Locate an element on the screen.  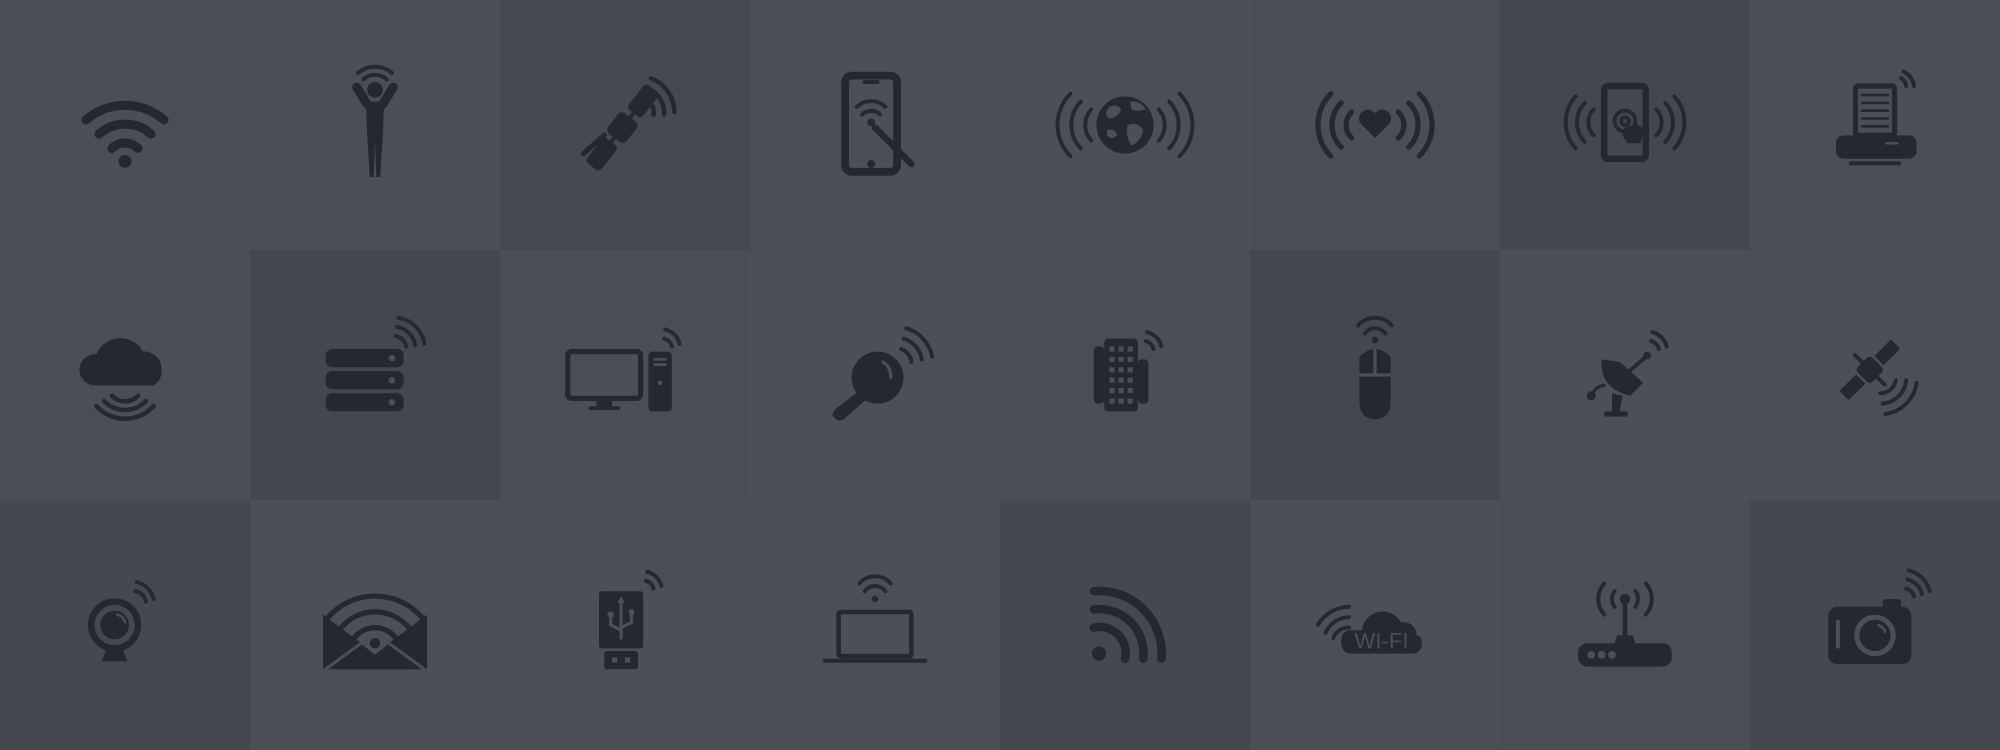
magnifier-wifi-icon is located at coordinates (883, 373).